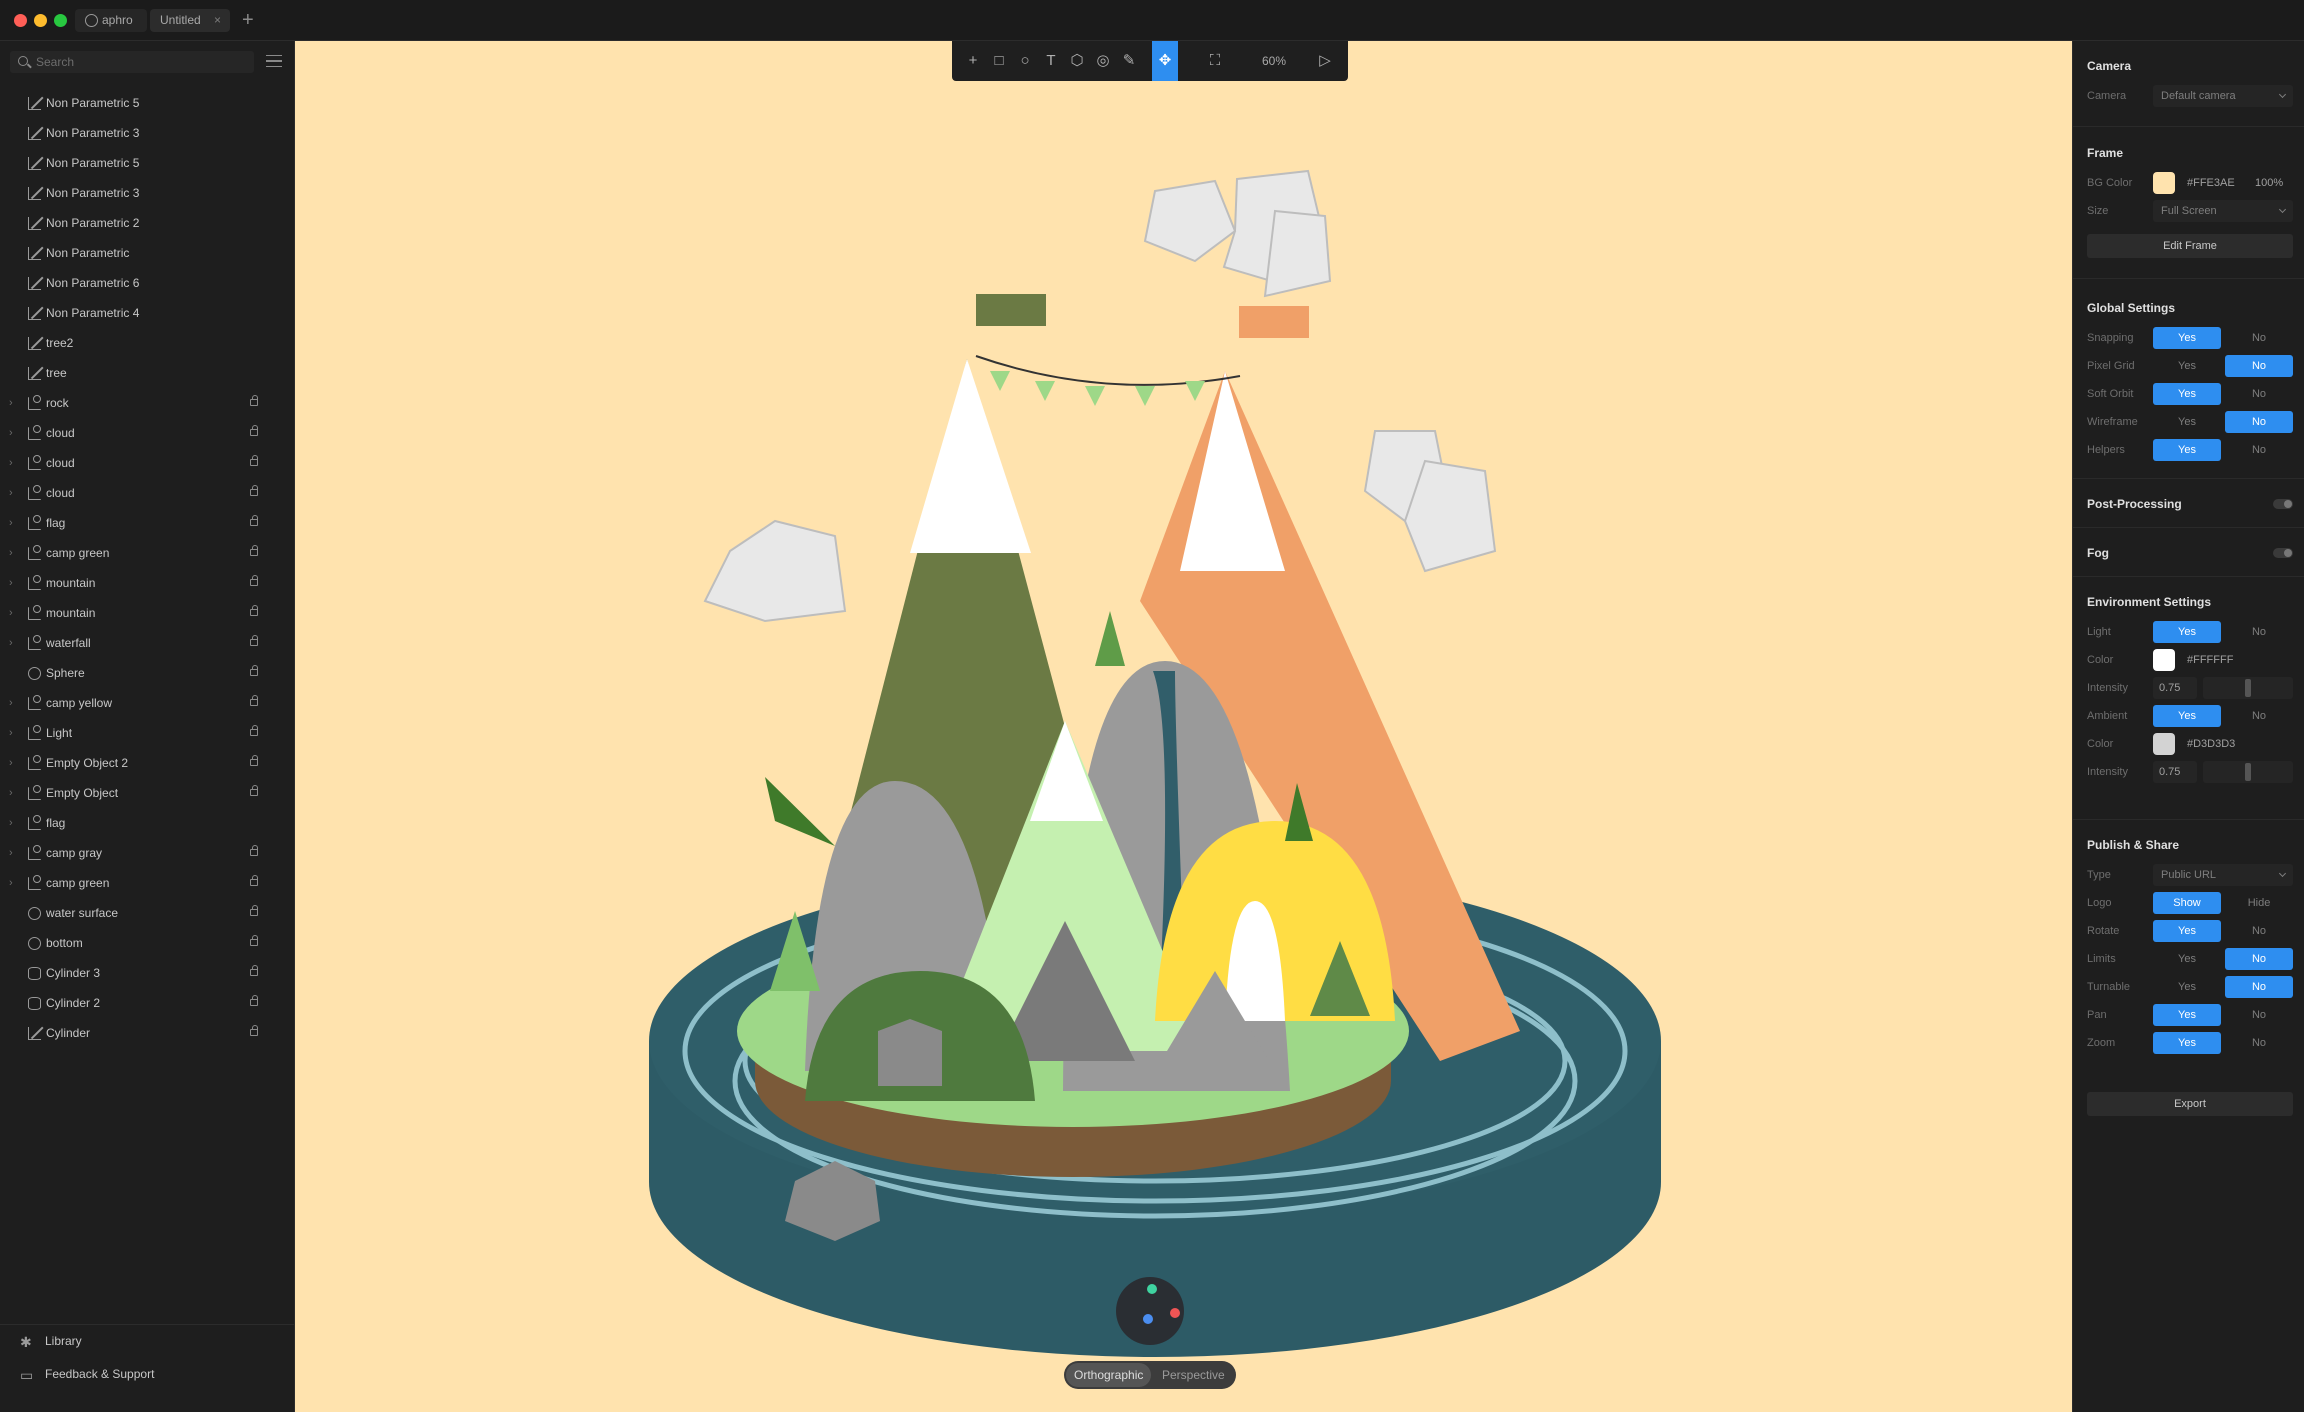 This screenshot has height=1412, width=2304. I want to click on layer-row: bottom, so click(147, 943).